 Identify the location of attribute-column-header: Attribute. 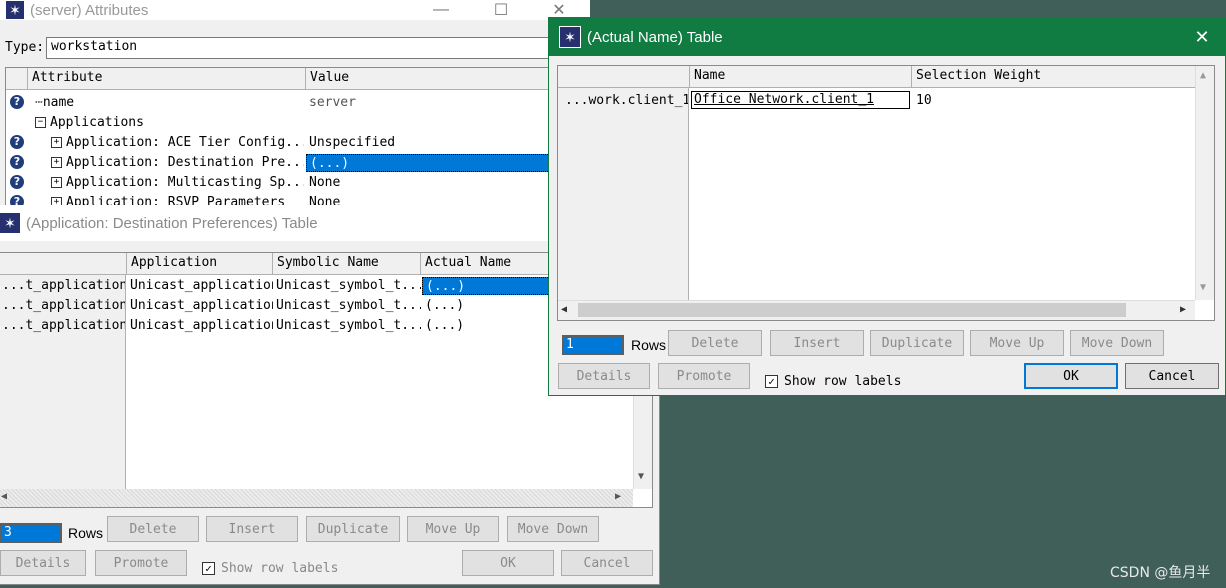
(167, 79).